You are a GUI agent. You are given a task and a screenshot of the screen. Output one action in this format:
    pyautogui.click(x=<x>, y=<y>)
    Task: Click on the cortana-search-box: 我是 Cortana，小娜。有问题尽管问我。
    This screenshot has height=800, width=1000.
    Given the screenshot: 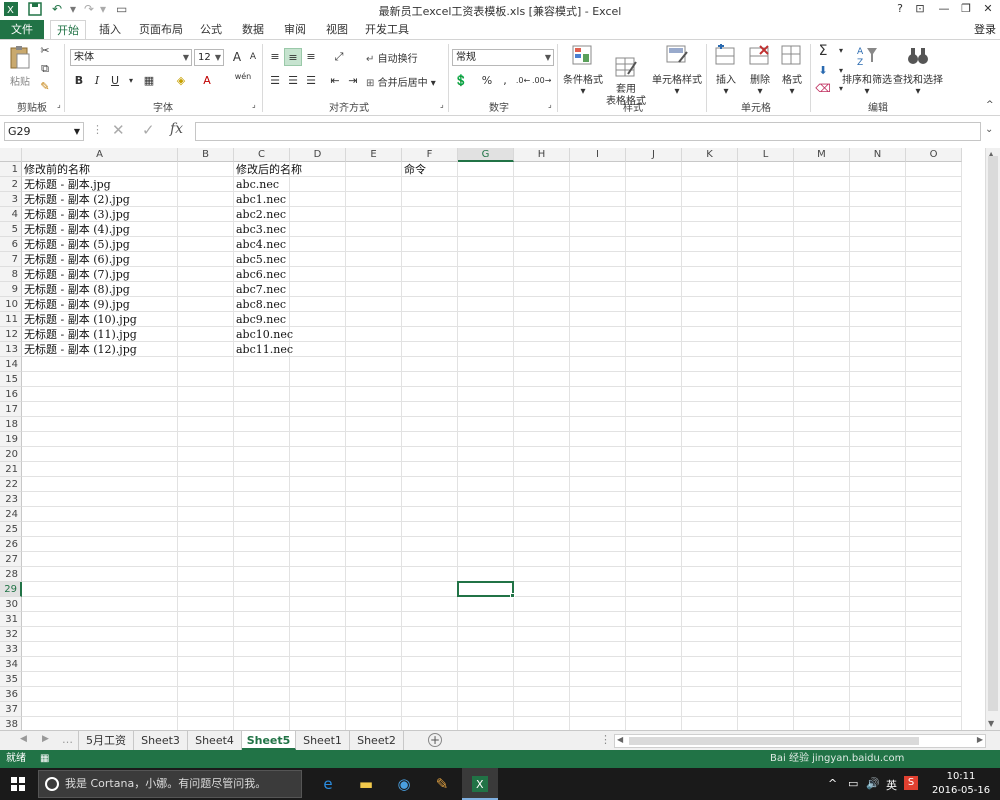 What is the action you would take?
    pyautogui.click(x=170, y=784)
    